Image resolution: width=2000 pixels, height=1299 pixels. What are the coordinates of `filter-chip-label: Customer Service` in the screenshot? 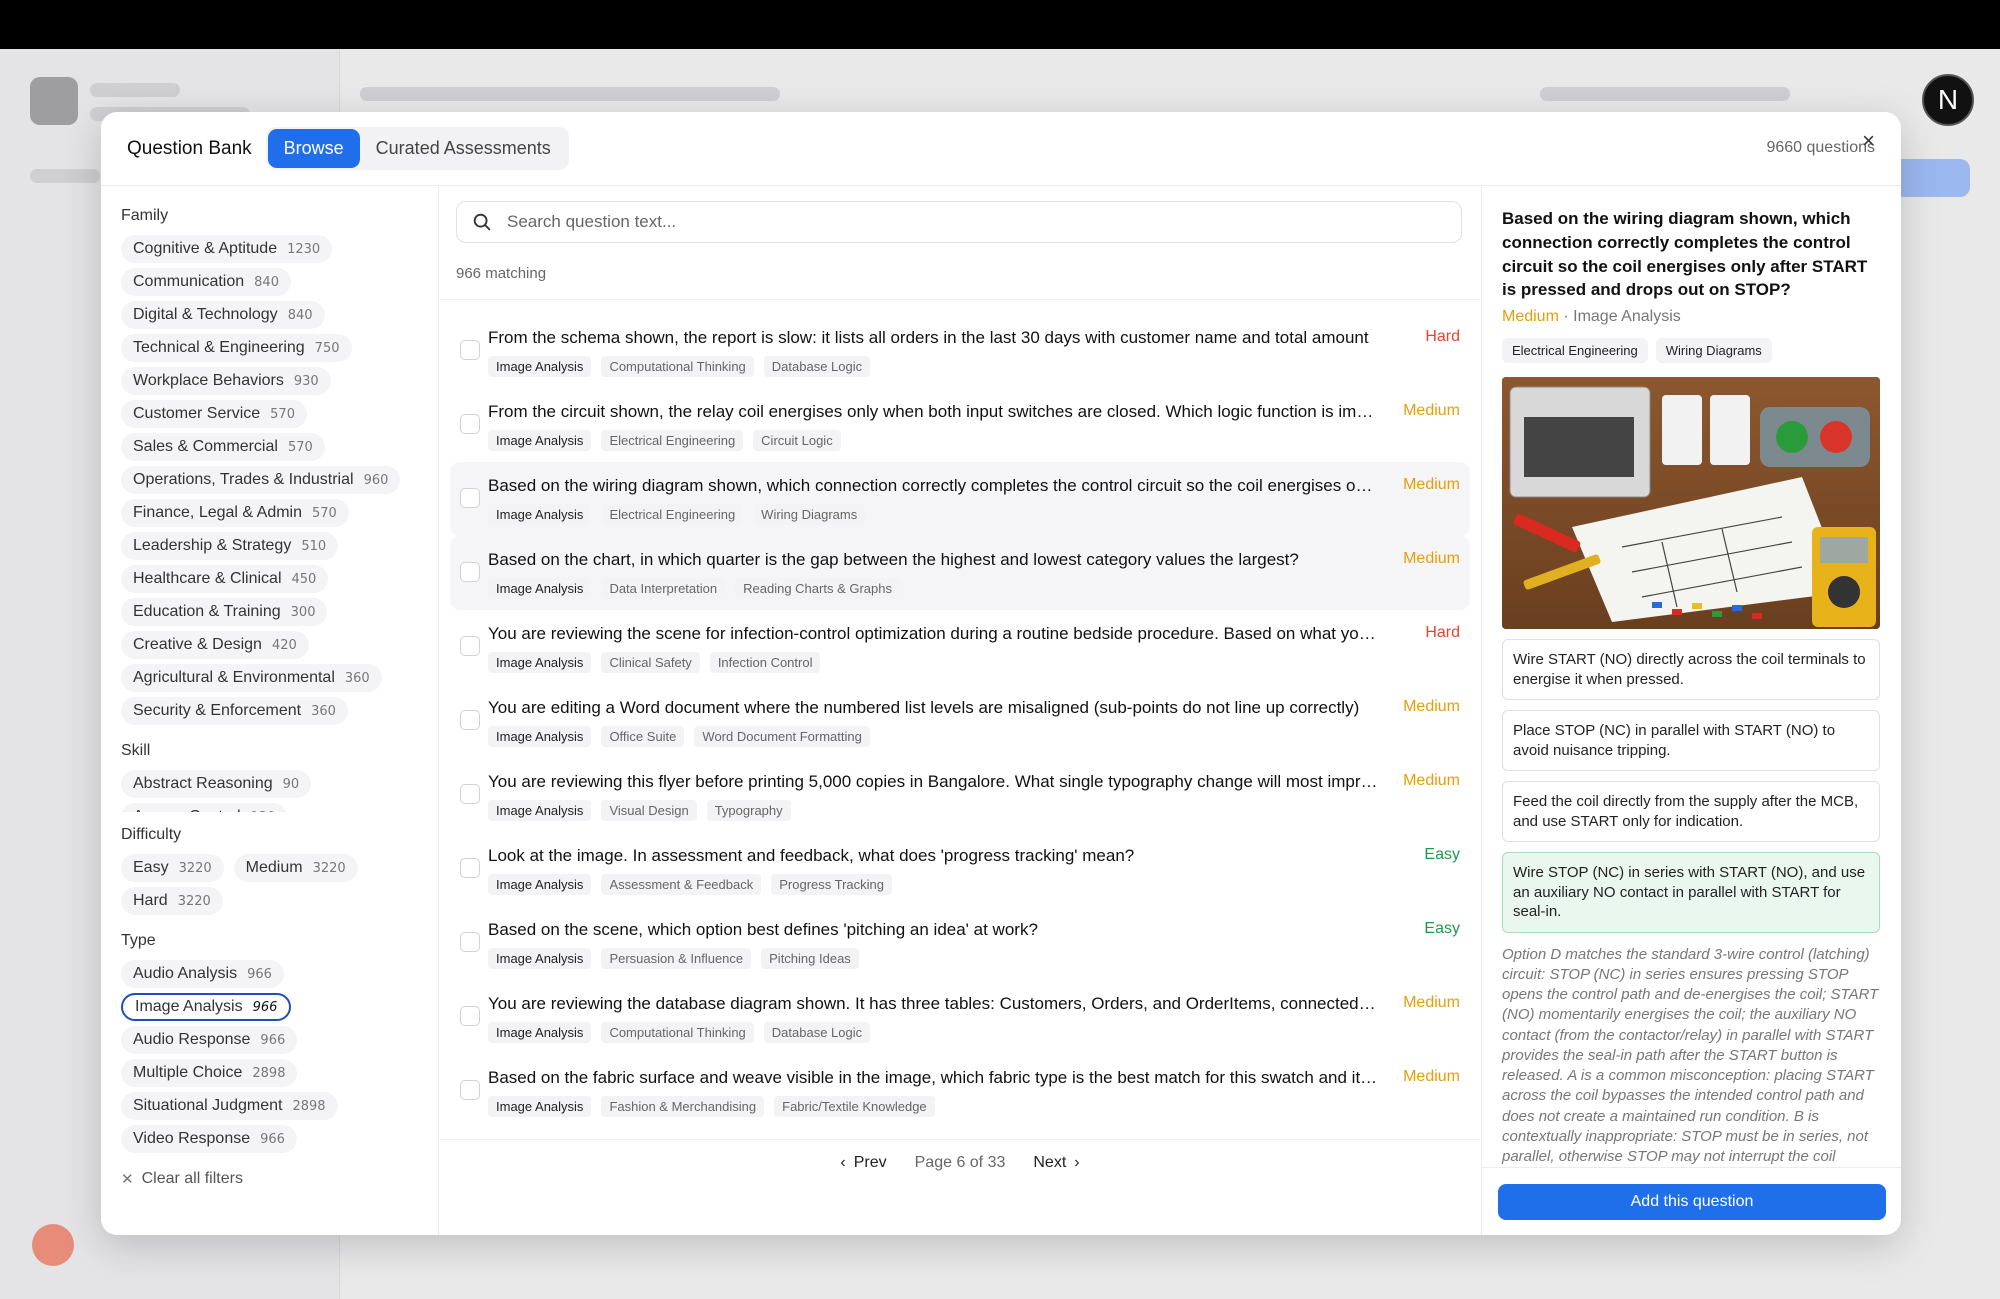 It's located at (197, 413).